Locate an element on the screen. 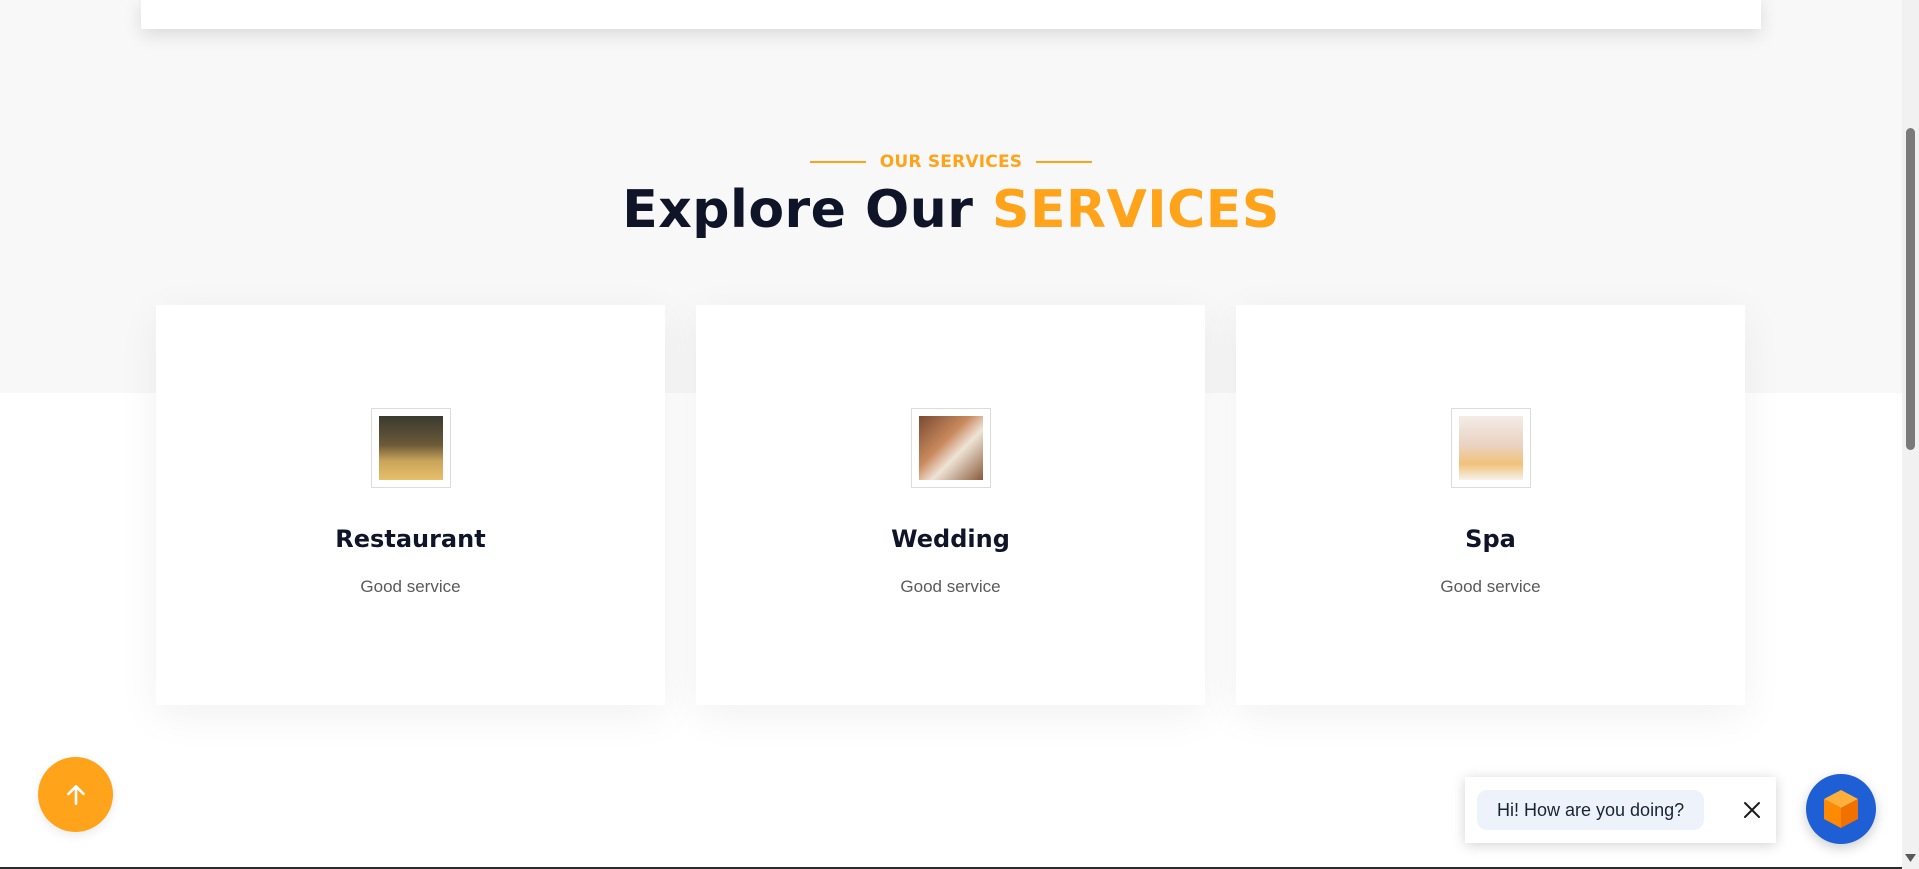 The height and width of the screenshot is (869, 1919). service-card-restaurant: Restaurant Good service is located at coordinates (410, 505).